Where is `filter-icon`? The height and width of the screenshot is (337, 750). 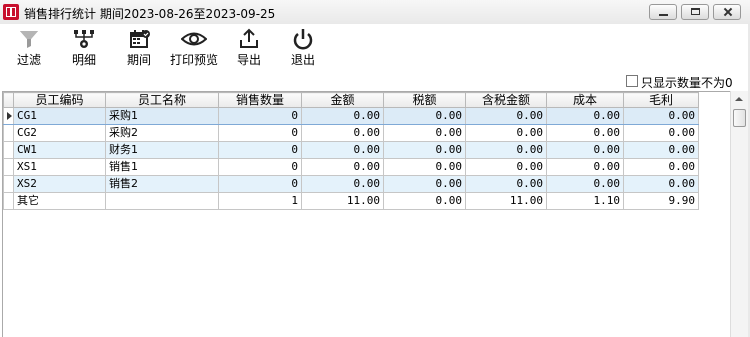 filter-icon is located at coordinates (29, 39).